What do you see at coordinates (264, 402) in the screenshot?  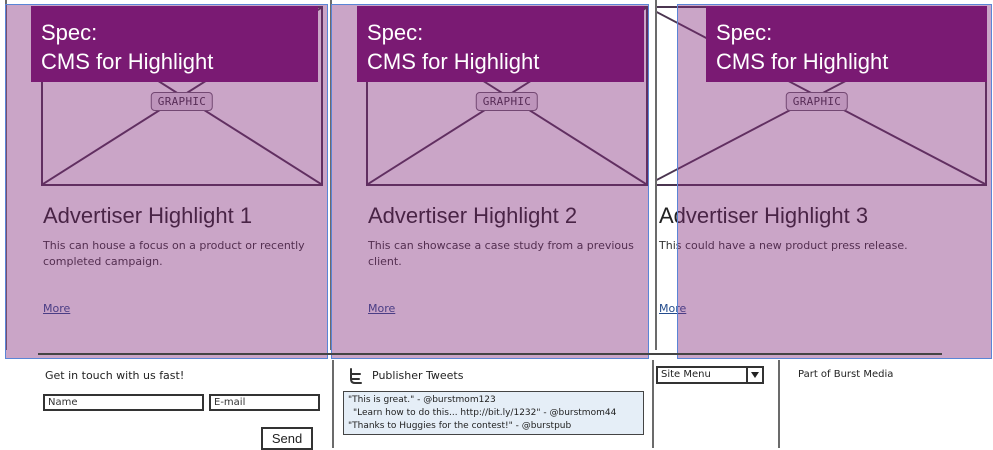 I see `email-field: E-mail` at bounding box center [264, 402].